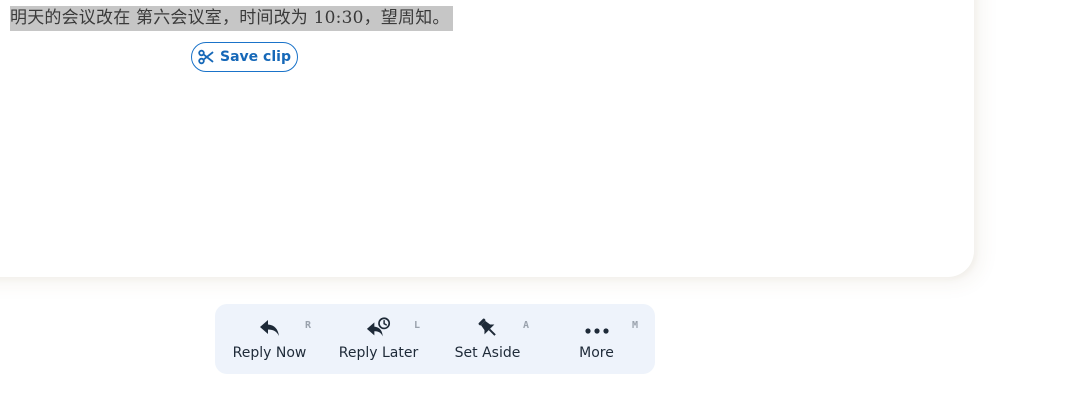 This screenshot has height=409, width=1066. I want to click on reply-now-label: Reply Now, so click(269, 353).